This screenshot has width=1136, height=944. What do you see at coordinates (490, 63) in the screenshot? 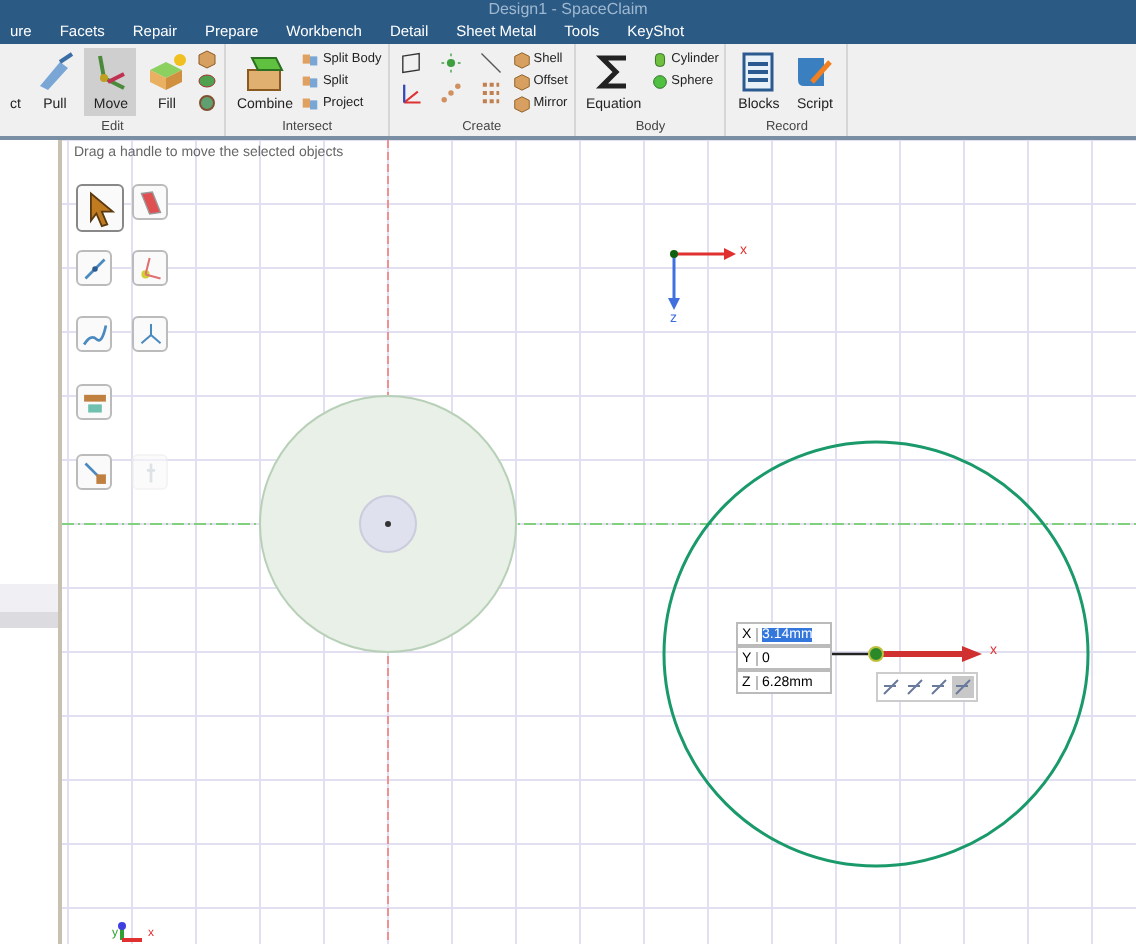
I see `line-icon` at bounding box center [490, 63].